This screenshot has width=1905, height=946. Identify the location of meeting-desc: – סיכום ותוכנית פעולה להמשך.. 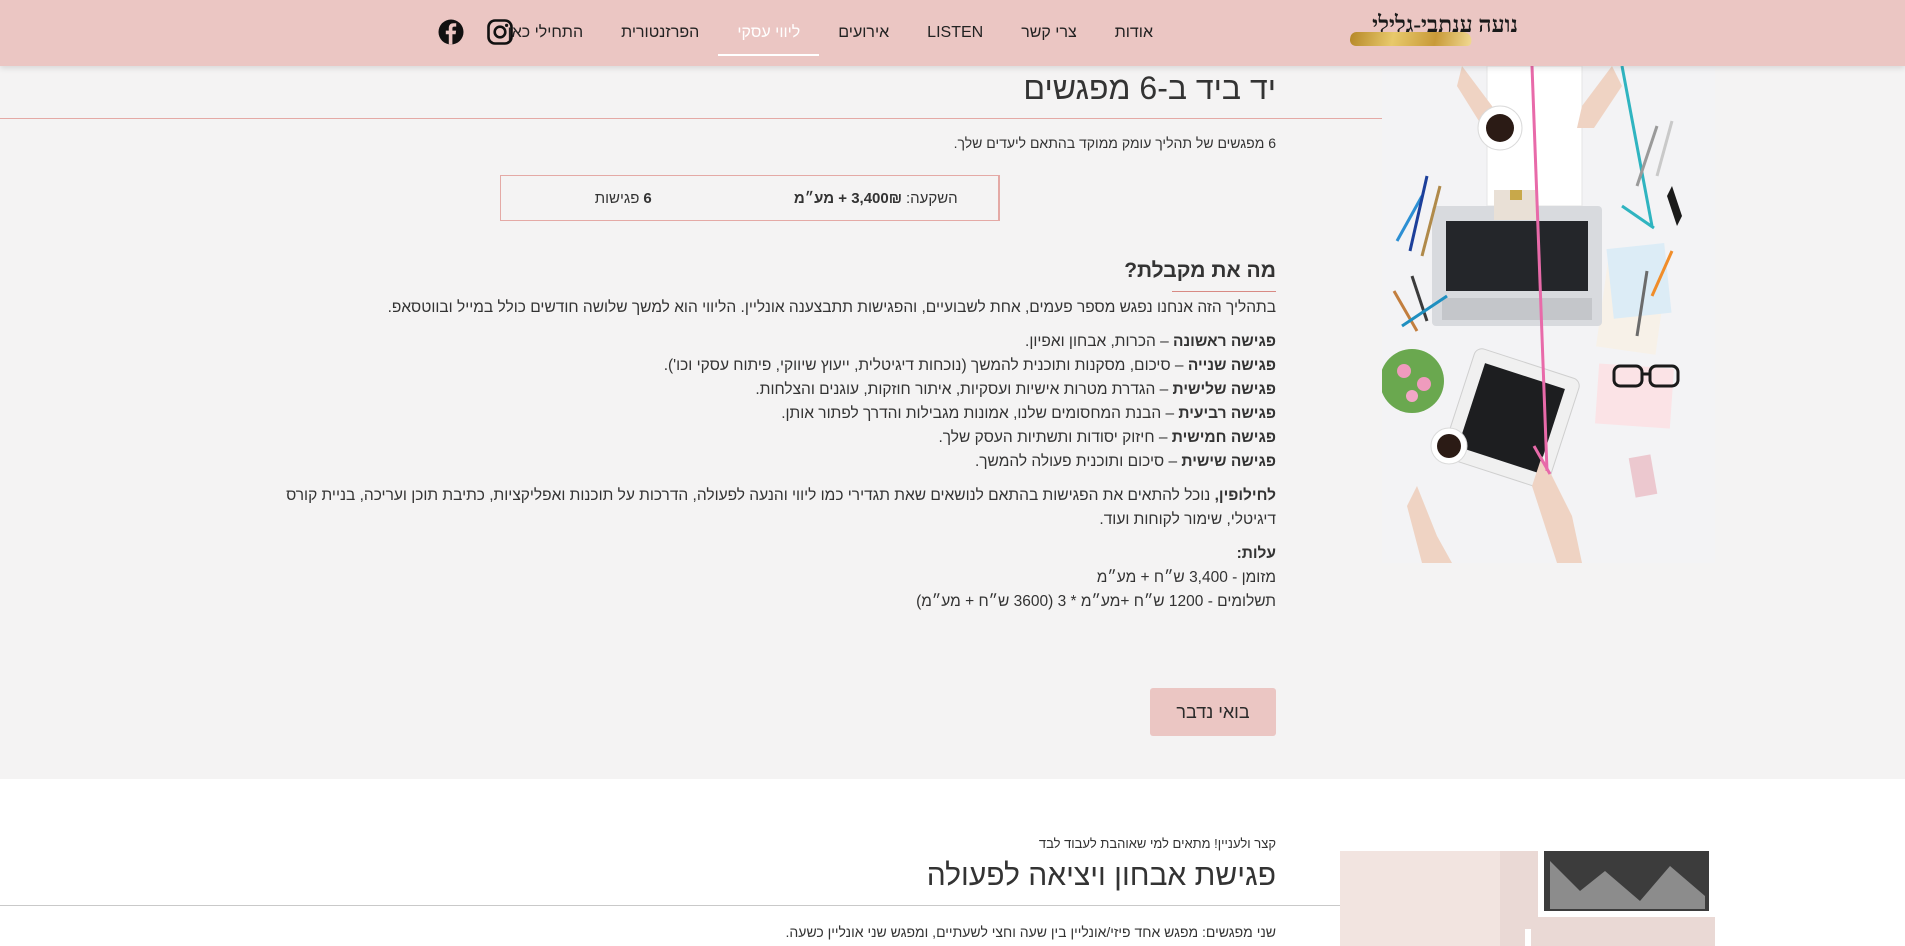
(1078, 461).